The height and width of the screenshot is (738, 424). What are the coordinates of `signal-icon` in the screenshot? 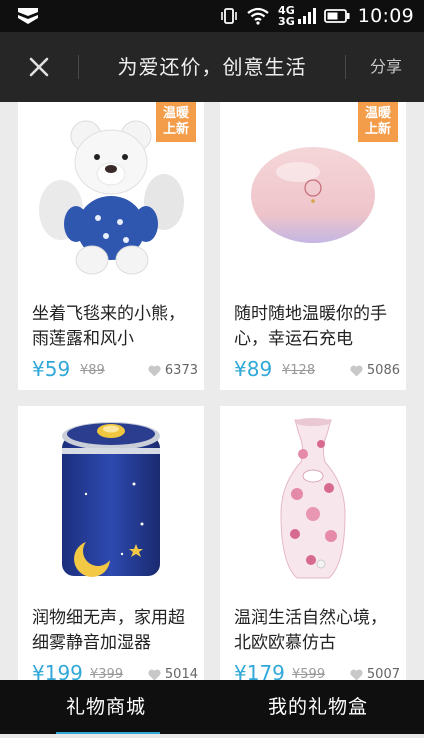 It's located at (306, 16).